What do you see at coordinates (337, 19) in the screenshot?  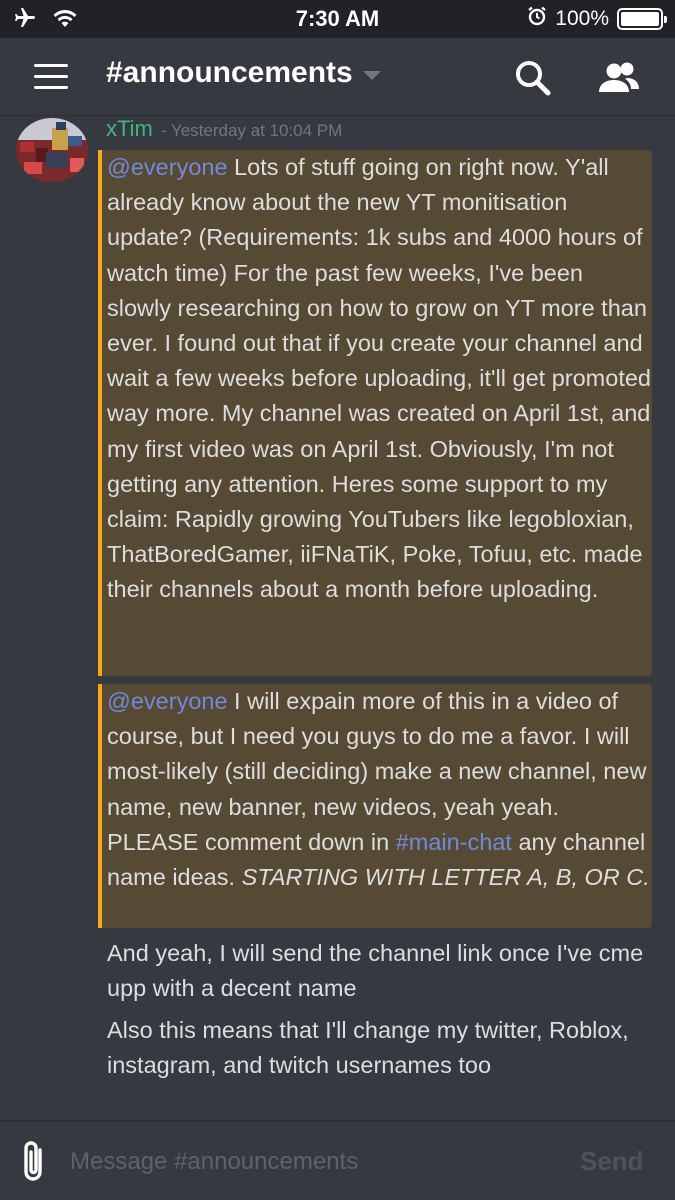 I see `status-bar: 7:30 AM 100%` at bounding box center [337, 19].